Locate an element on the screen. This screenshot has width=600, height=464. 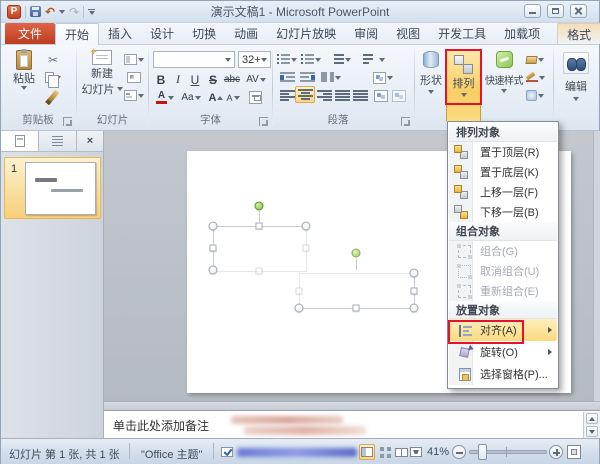
menu-item-send-backward: 下移一层(B) is located at coordinates (503, 212).